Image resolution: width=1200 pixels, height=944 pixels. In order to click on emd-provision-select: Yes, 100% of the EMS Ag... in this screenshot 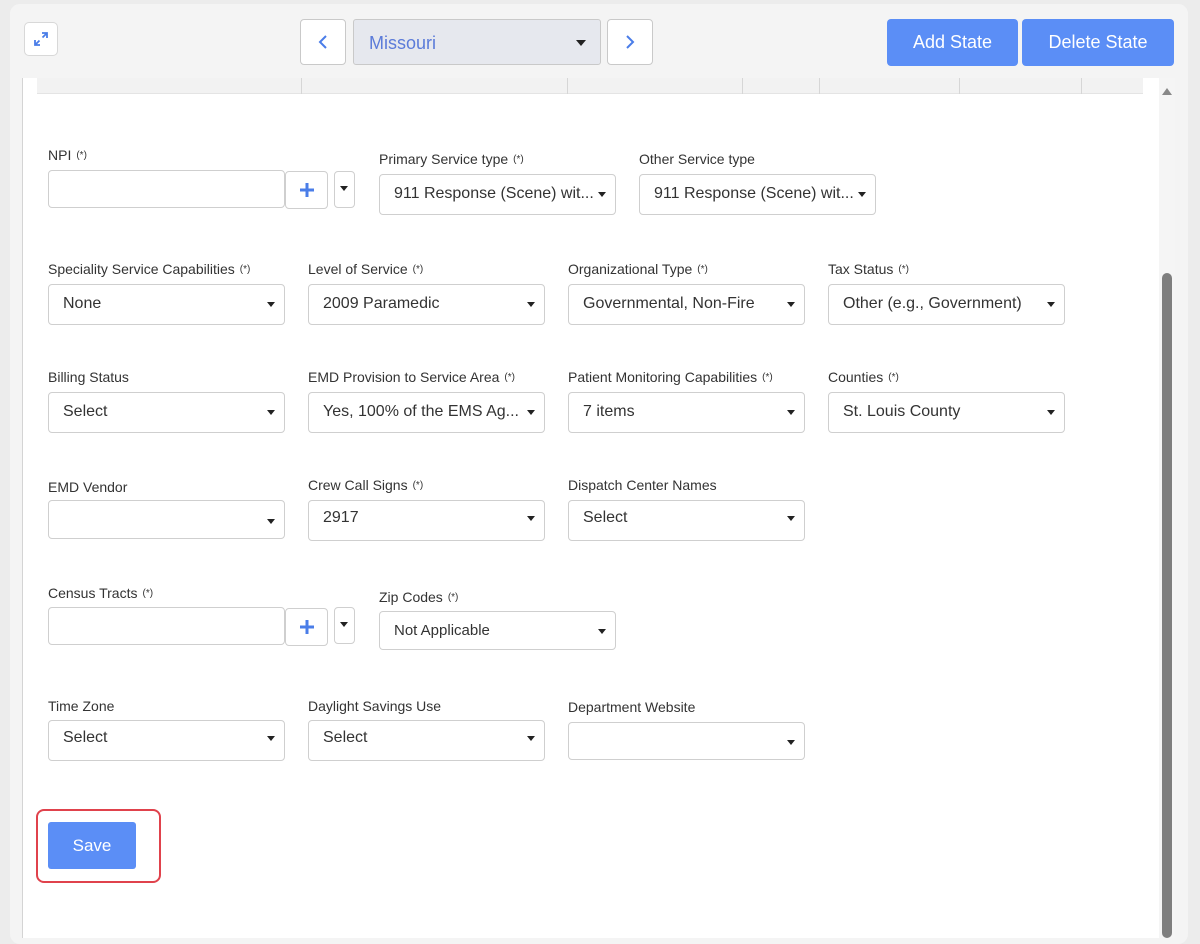, I will do `click(426, 412)`.